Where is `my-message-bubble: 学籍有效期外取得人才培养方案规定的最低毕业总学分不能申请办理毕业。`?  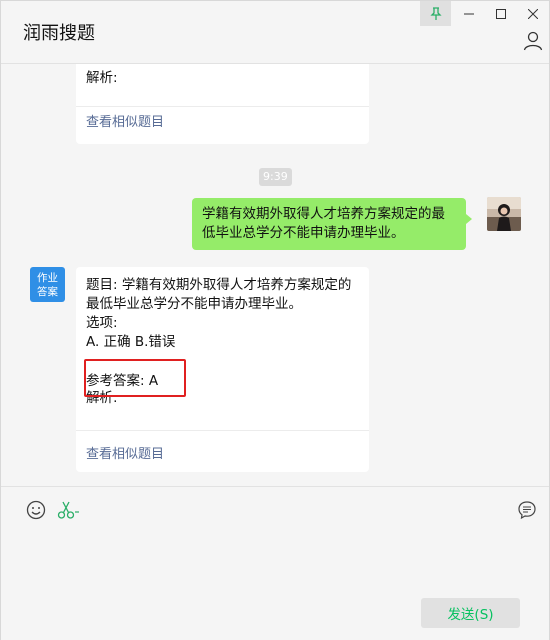 my-message-bubble: 学籍有效期外取得人才培养方案规定的最低毕业总学分不能申请办理毕业。 is located at coordinates (332, 224).